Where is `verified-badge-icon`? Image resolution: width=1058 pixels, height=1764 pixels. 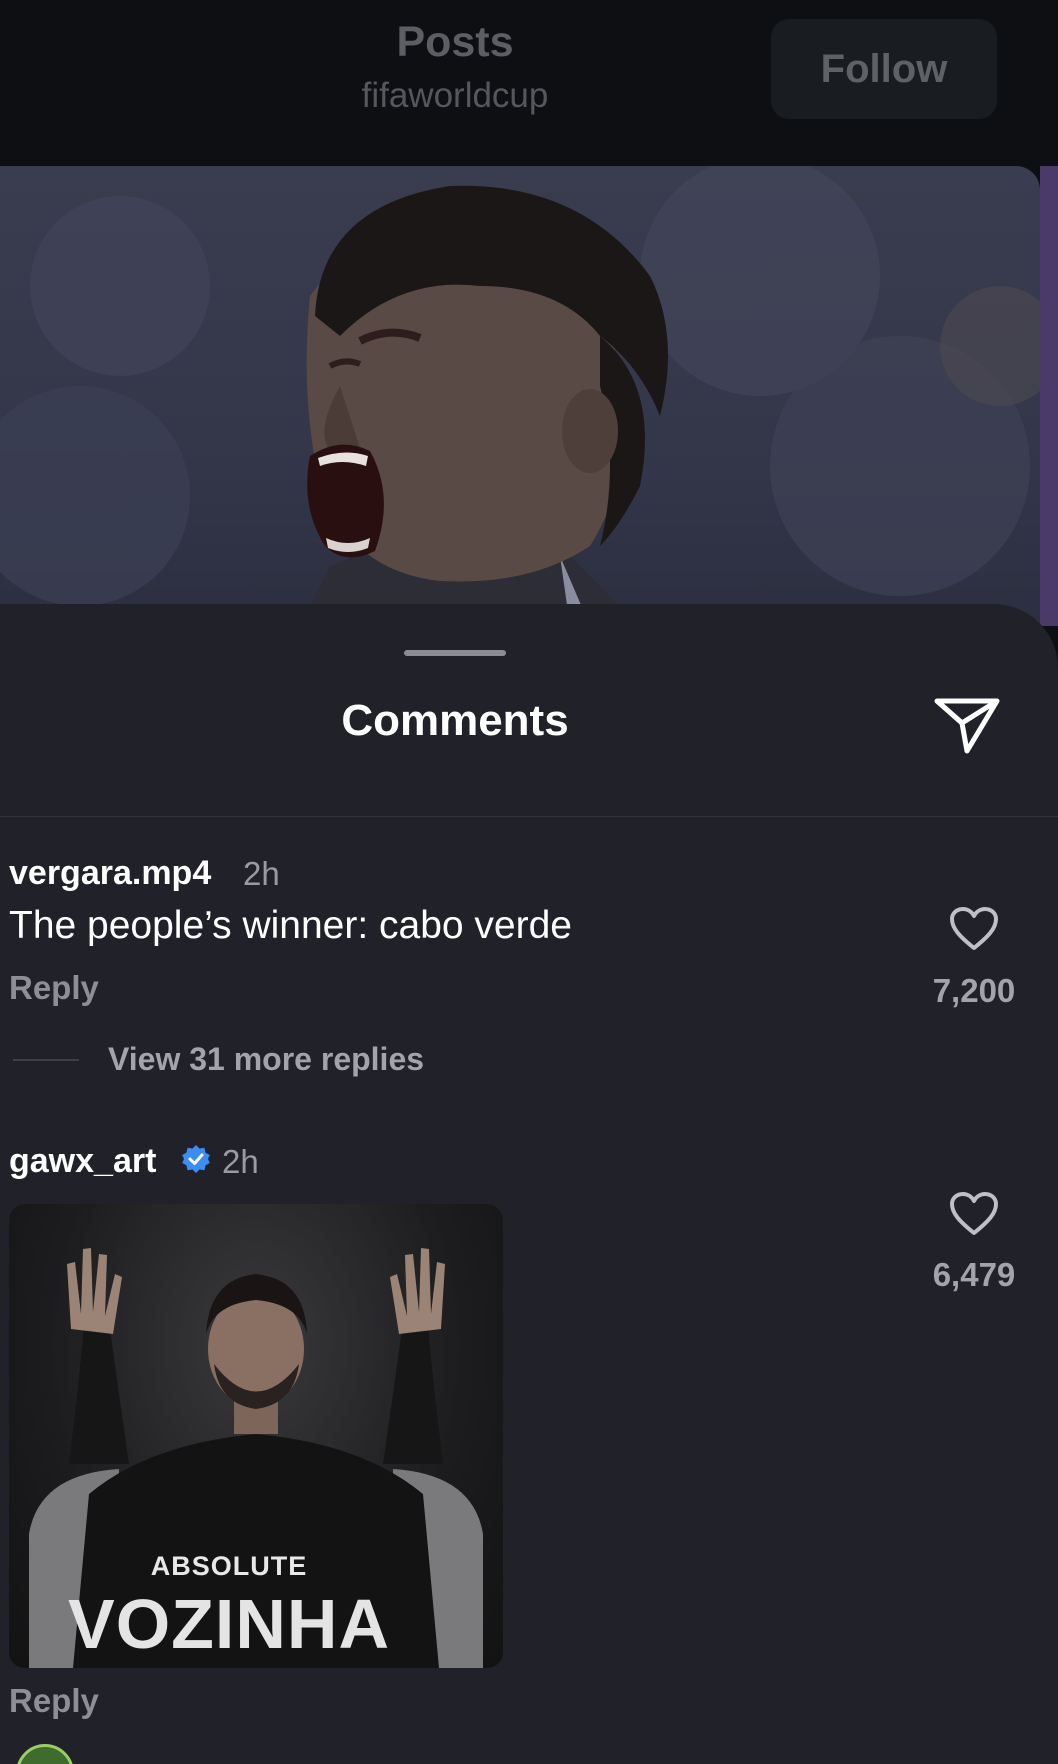 verified-badge-icon is located at coordinates (196, 1159).